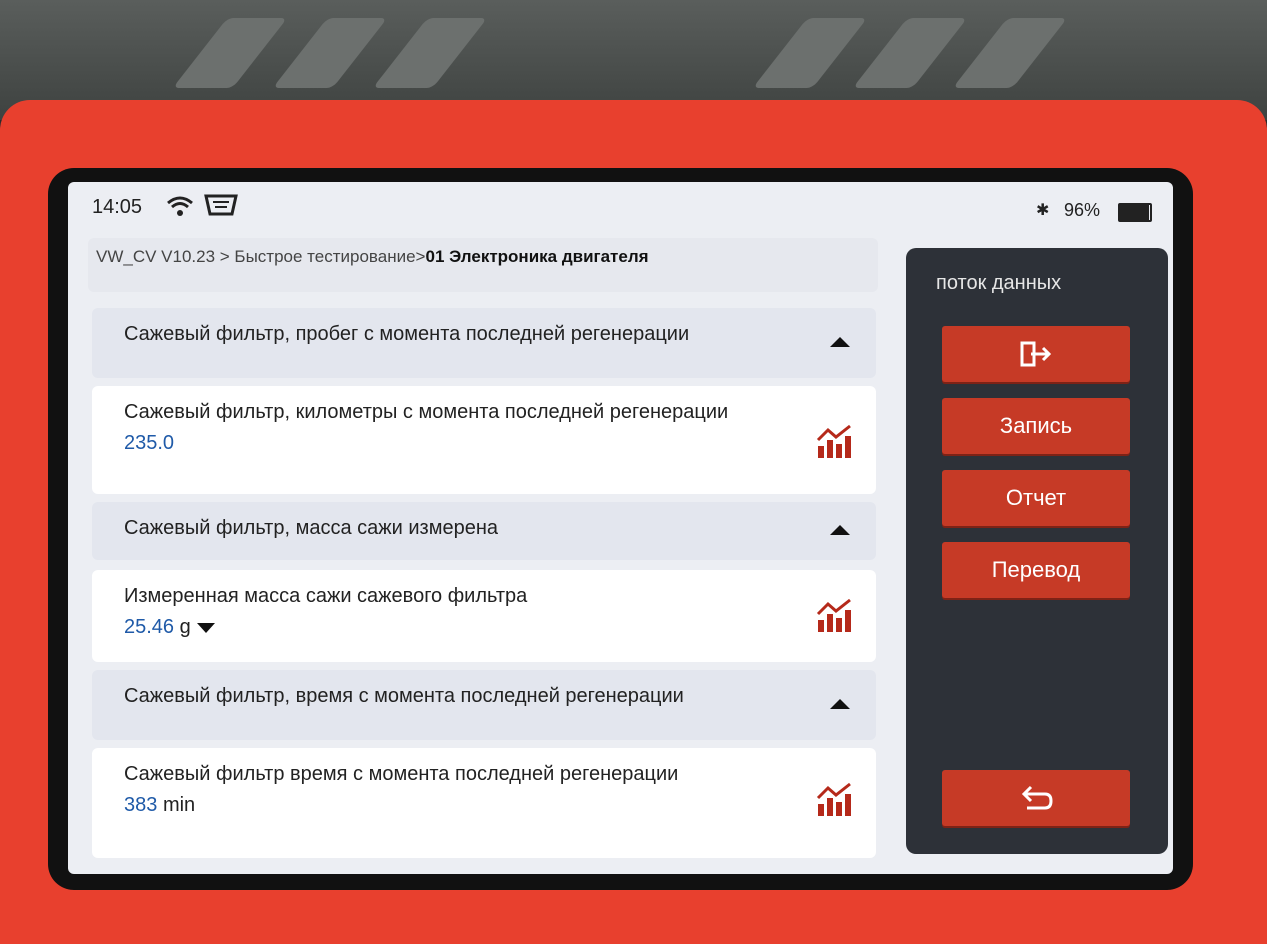 The width and height of the screenshot is (1267, 944). I want to click on item-value: 235.0, so click(483, 443).